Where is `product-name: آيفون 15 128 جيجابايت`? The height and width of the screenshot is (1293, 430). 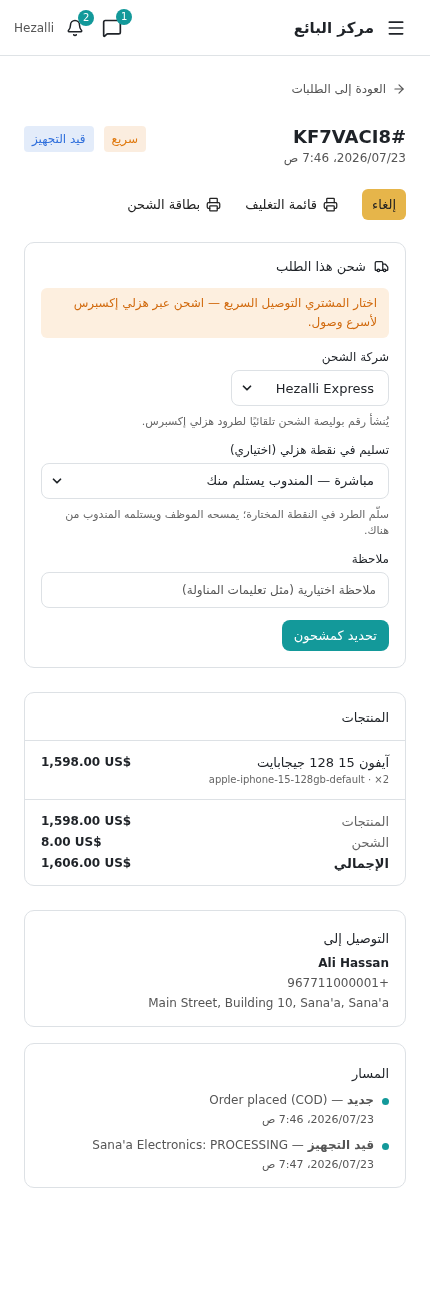 product-name: آيفون 15 128 جيجابايت is located at coordinates (322, 762).